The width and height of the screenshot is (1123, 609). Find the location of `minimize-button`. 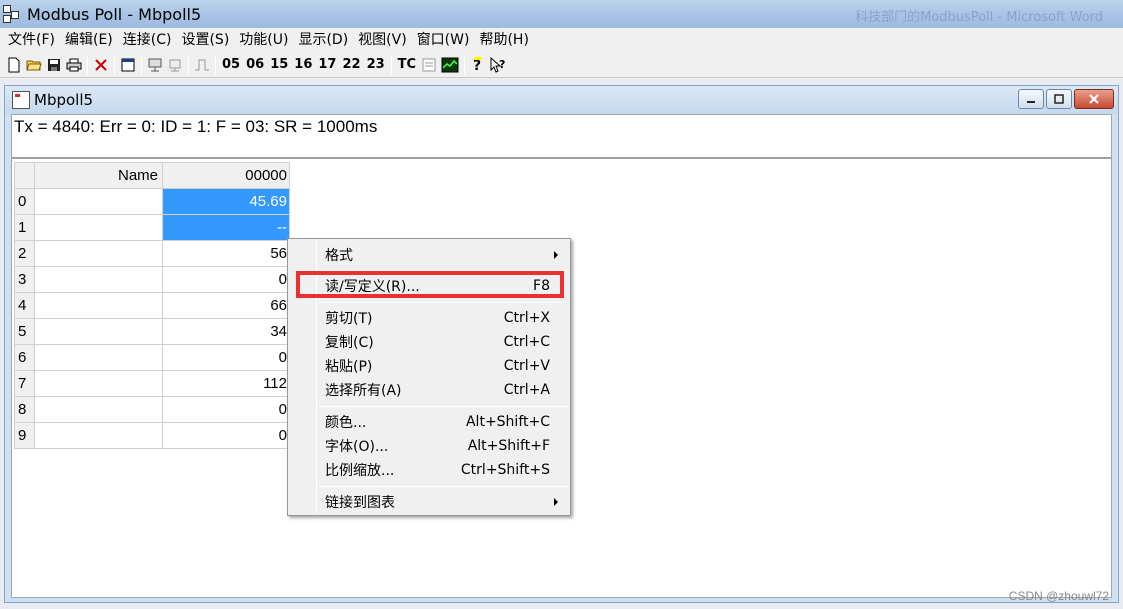

minimize-button is located at coordinates (1031, 99).